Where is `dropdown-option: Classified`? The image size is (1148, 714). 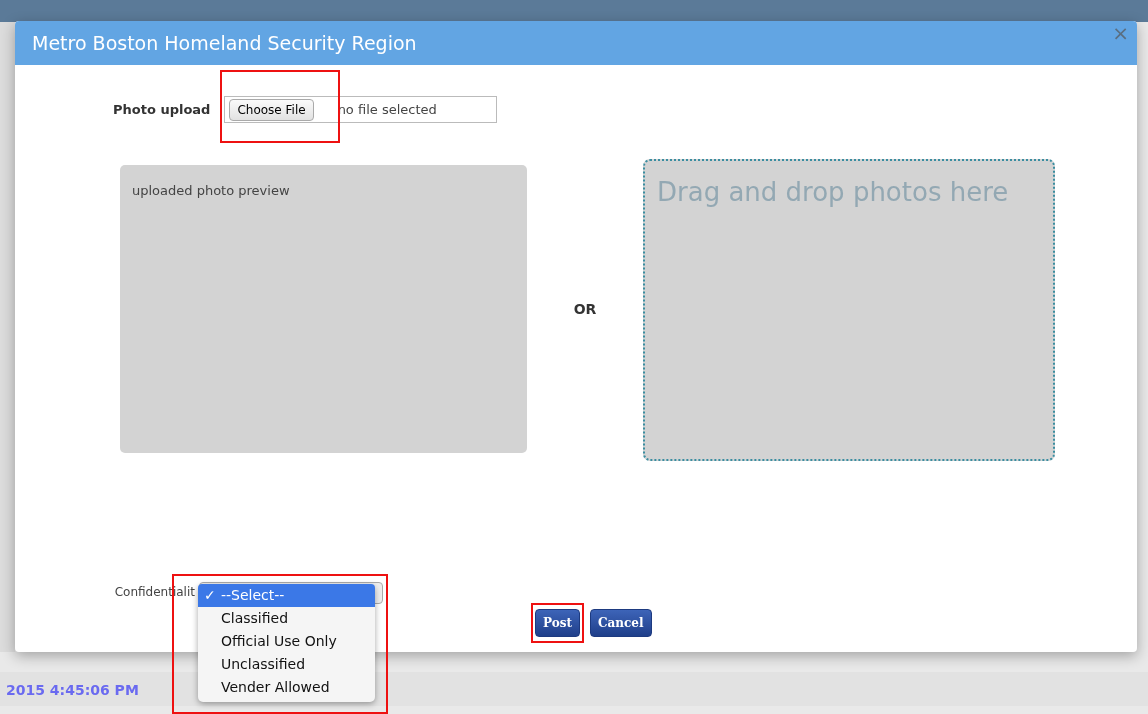
dropdown-option: Classified is located at coordinates (286, 618).